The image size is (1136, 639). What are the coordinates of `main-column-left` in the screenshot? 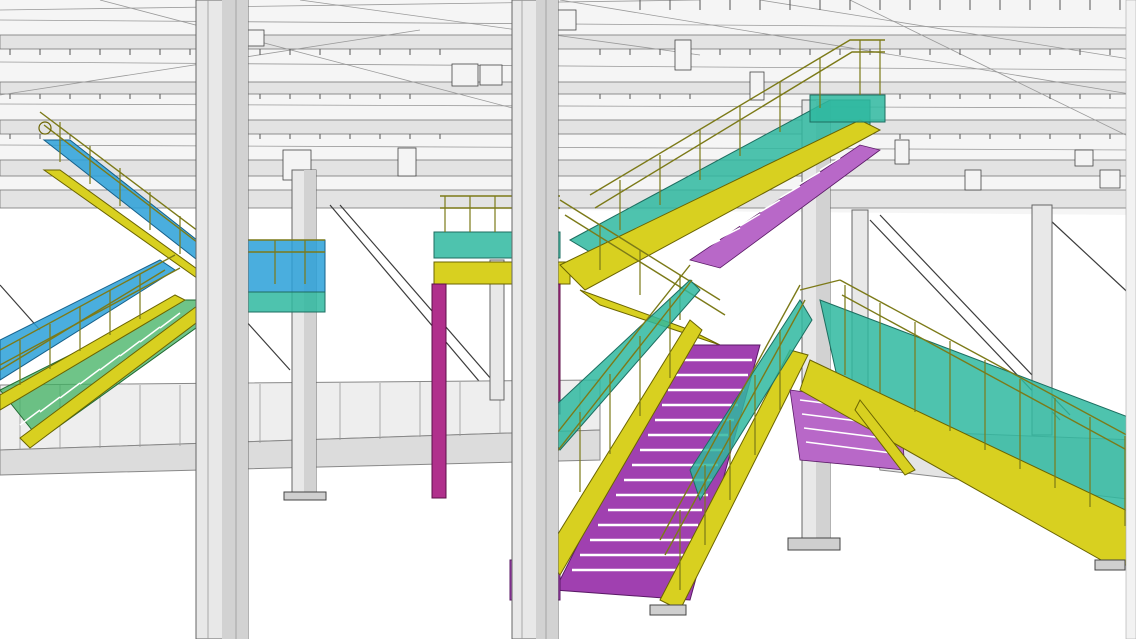 It's located at (222, 319).